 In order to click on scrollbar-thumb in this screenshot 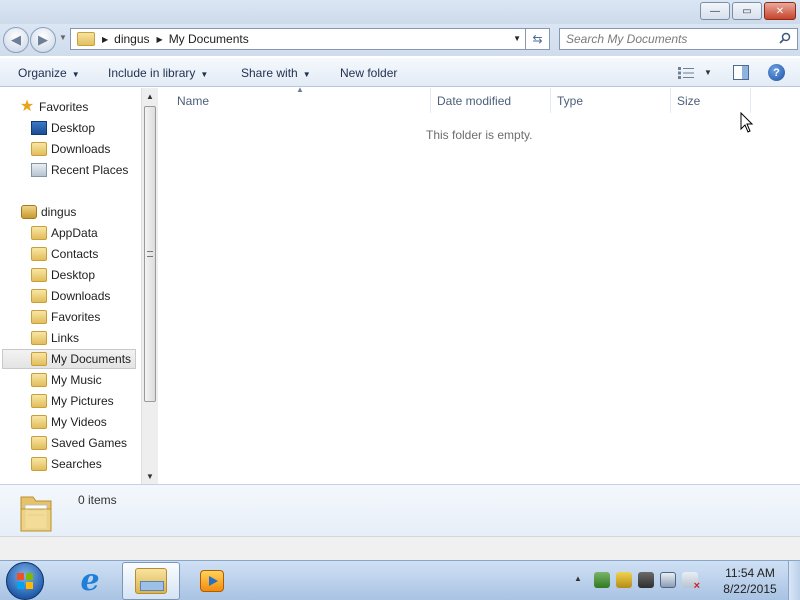, I will do `click(150, 254)`.